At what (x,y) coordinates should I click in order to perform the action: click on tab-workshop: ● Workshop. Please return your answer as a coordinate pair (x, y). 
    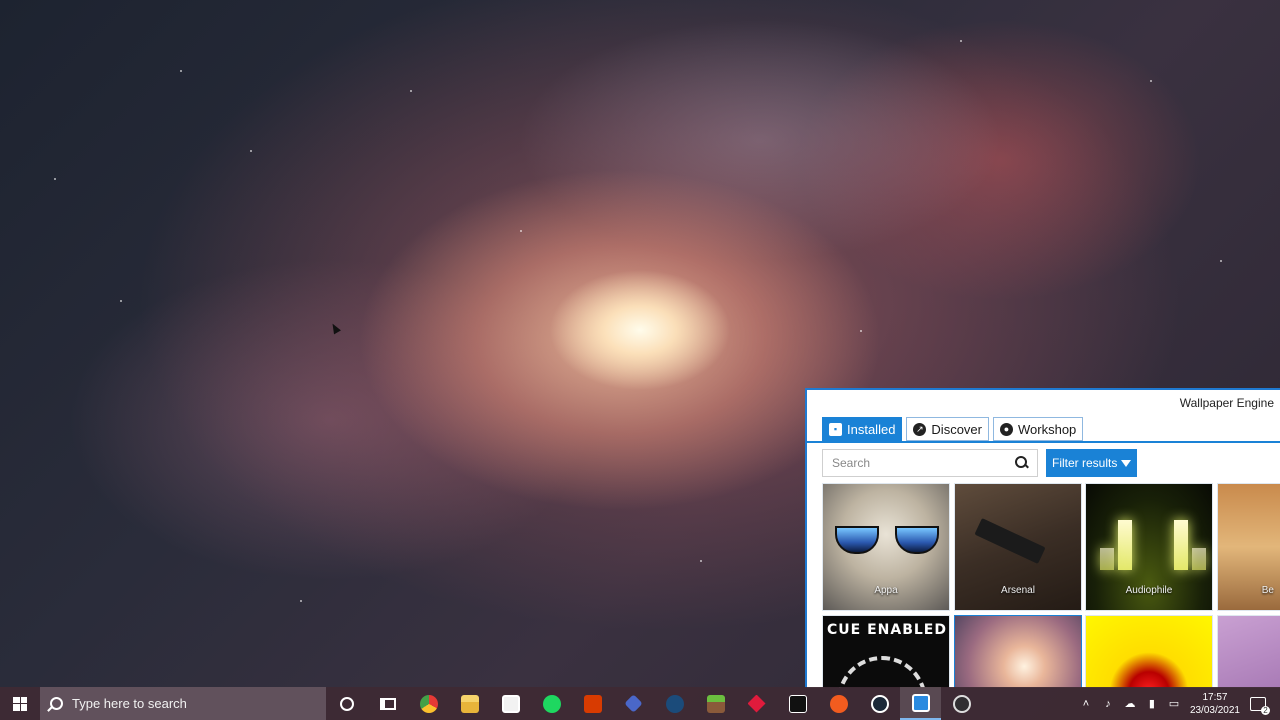
    Looking at the image, I should click on (1038, 429).